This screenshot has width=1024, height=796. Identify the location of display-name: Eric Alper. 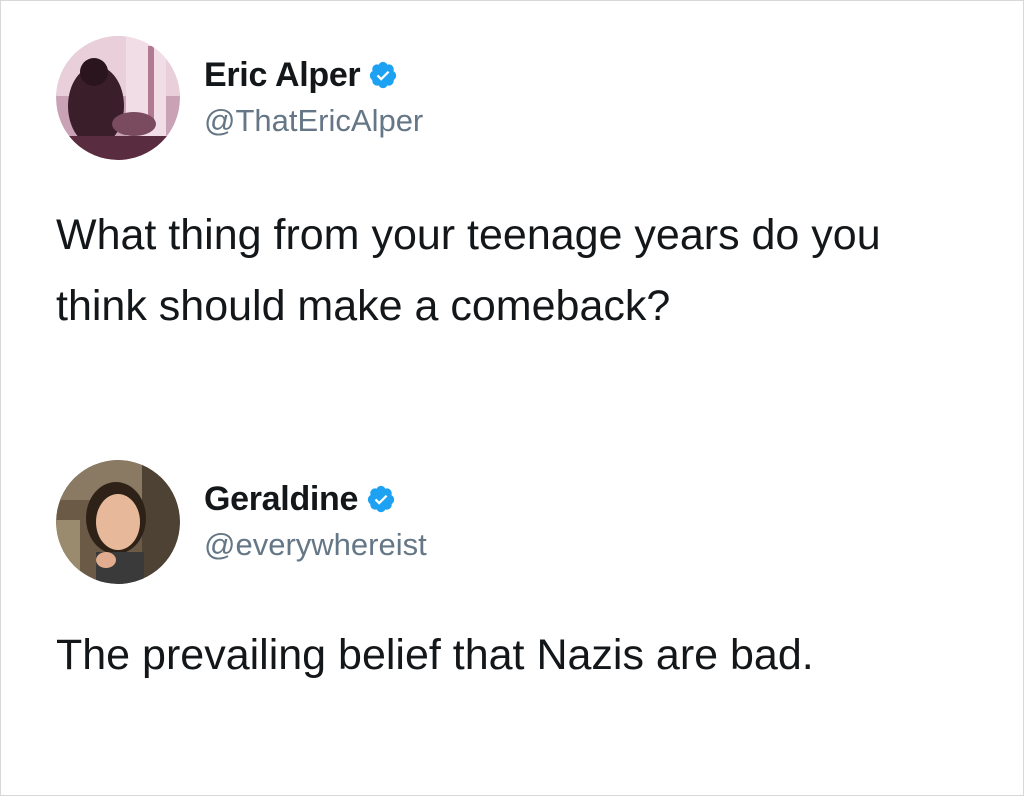
(282, 75).